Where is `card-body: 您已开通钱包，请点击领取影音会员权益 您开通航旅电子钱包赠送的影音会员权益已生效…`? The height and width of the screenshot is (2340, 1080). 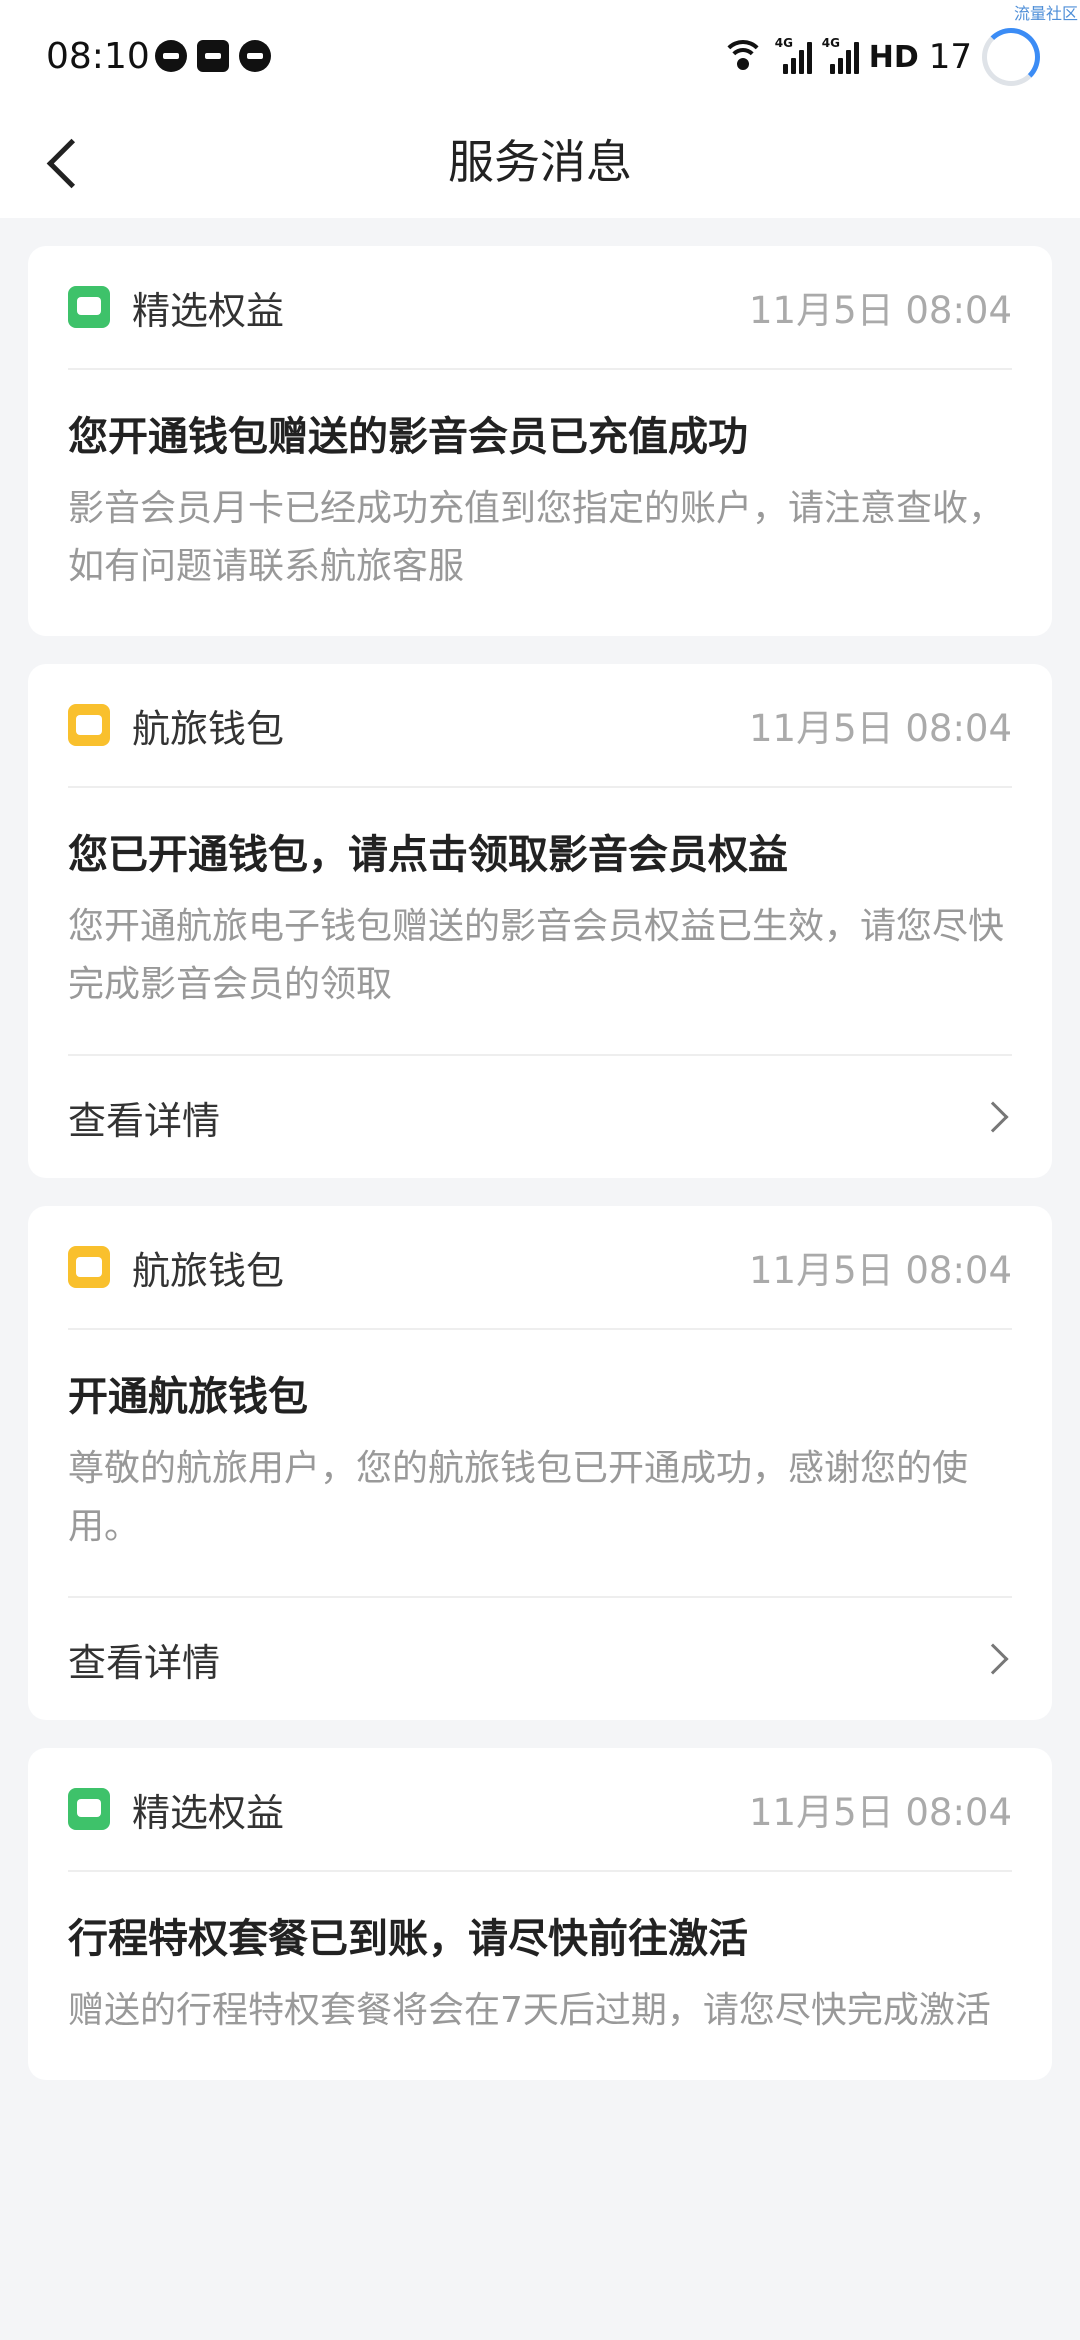 card-body: 您已开通钱包，请点击领取影音会员权益 您开通航旅电子钱包赠送的影音会员权益已生效… is located at coordinates (540, 921).